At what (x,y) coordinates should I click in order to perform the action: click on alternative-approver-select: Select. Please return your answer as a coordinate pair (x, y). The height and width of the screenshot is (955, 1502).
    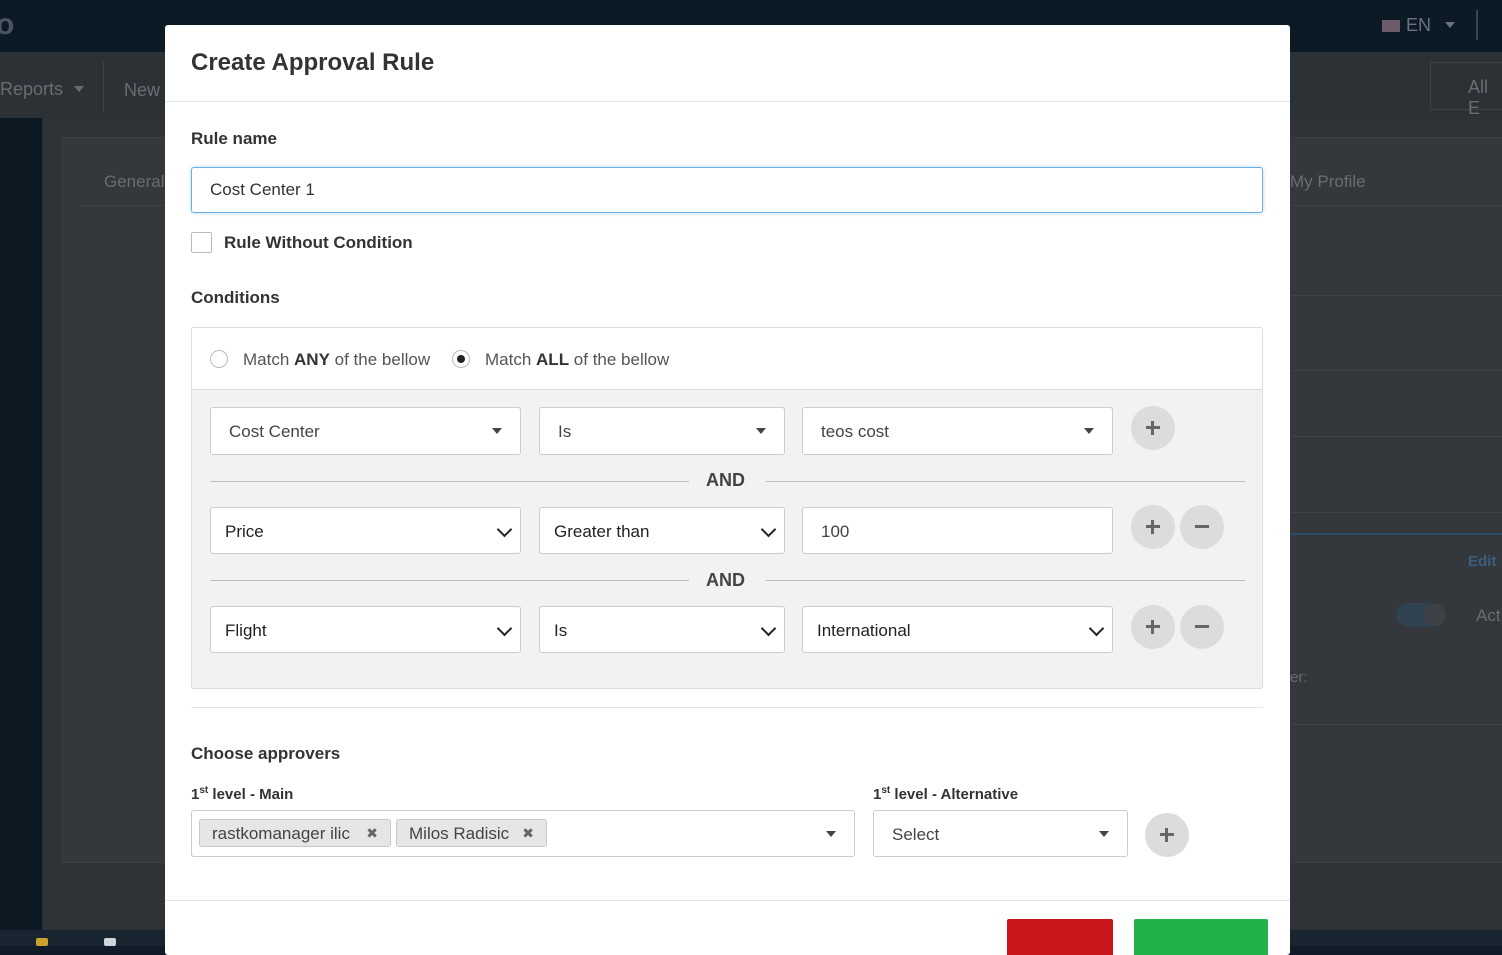
    Looking at the image, I should click on (1000, 833).